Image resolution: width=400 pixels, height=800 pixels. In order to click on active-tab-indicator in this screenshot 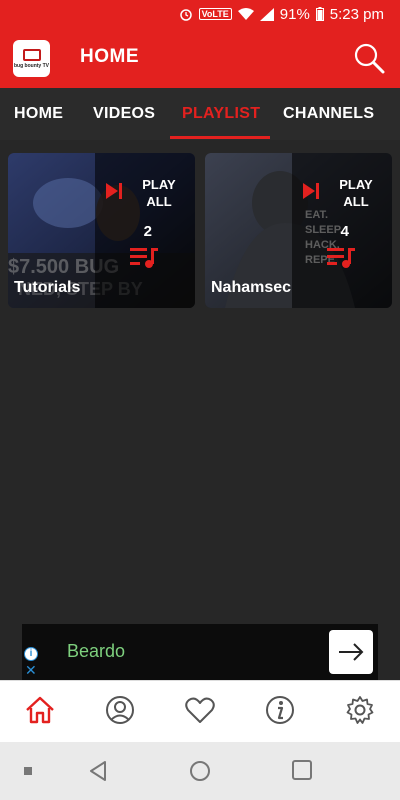, I will do `click(220, 137)`.